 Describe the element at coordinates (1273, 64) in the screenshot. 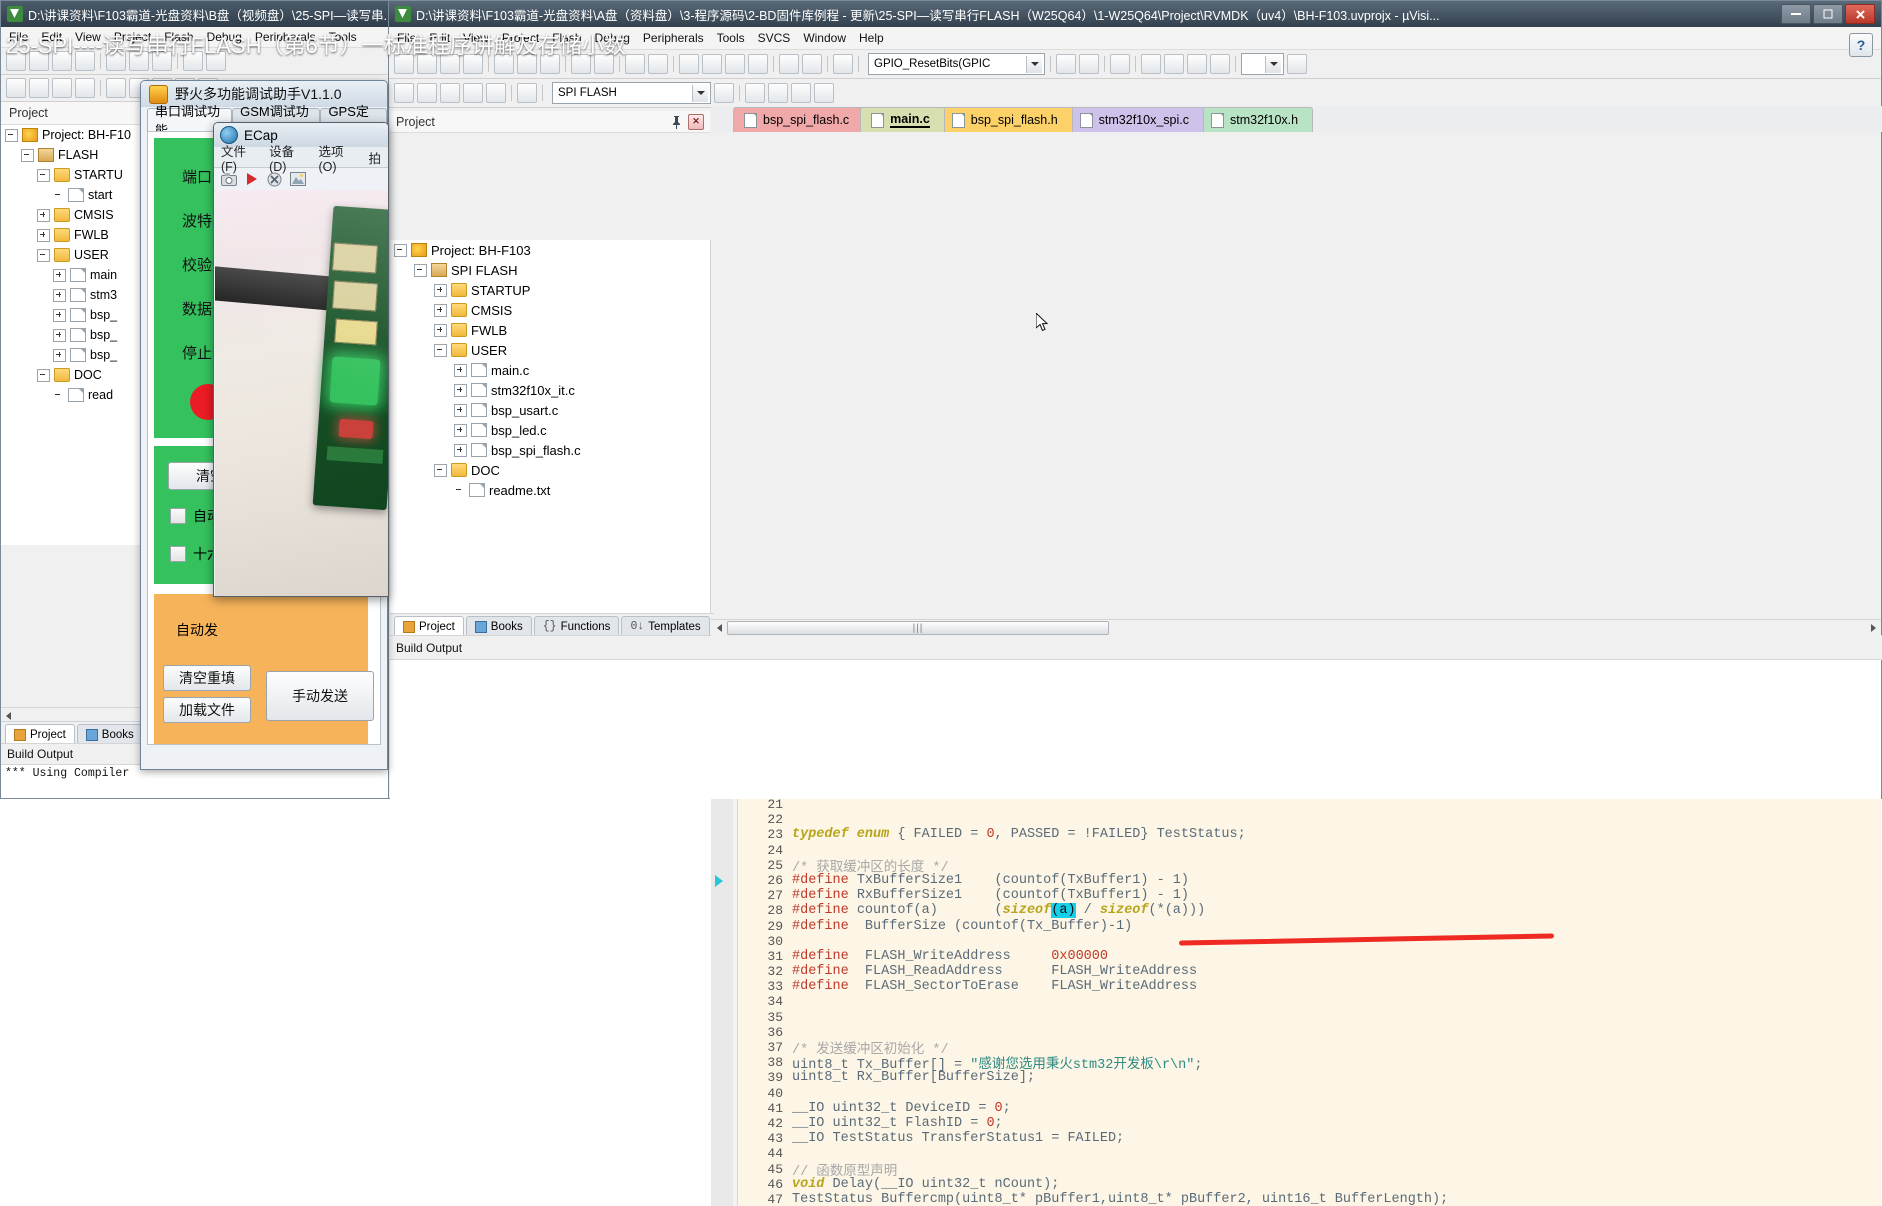

I see `chevron-down-icon` at that location.